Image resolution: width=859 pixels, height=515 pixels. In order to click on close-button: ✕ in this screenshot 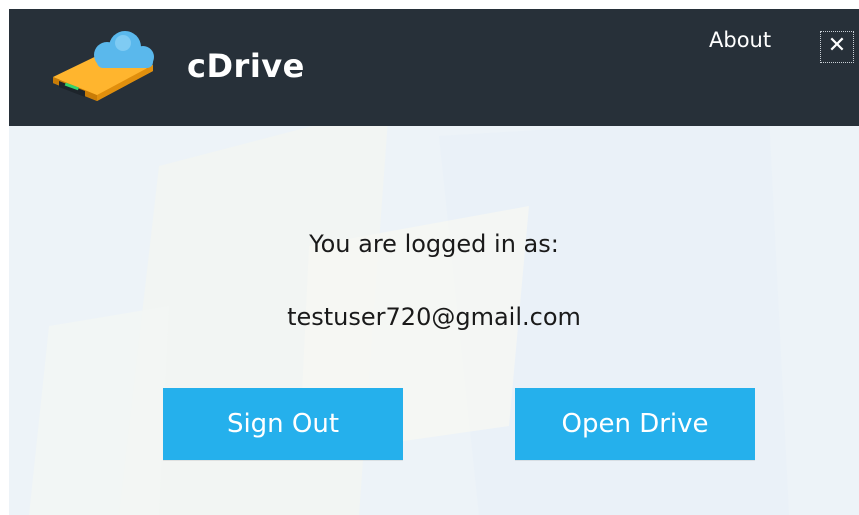, I will do `click(837, 47)`.